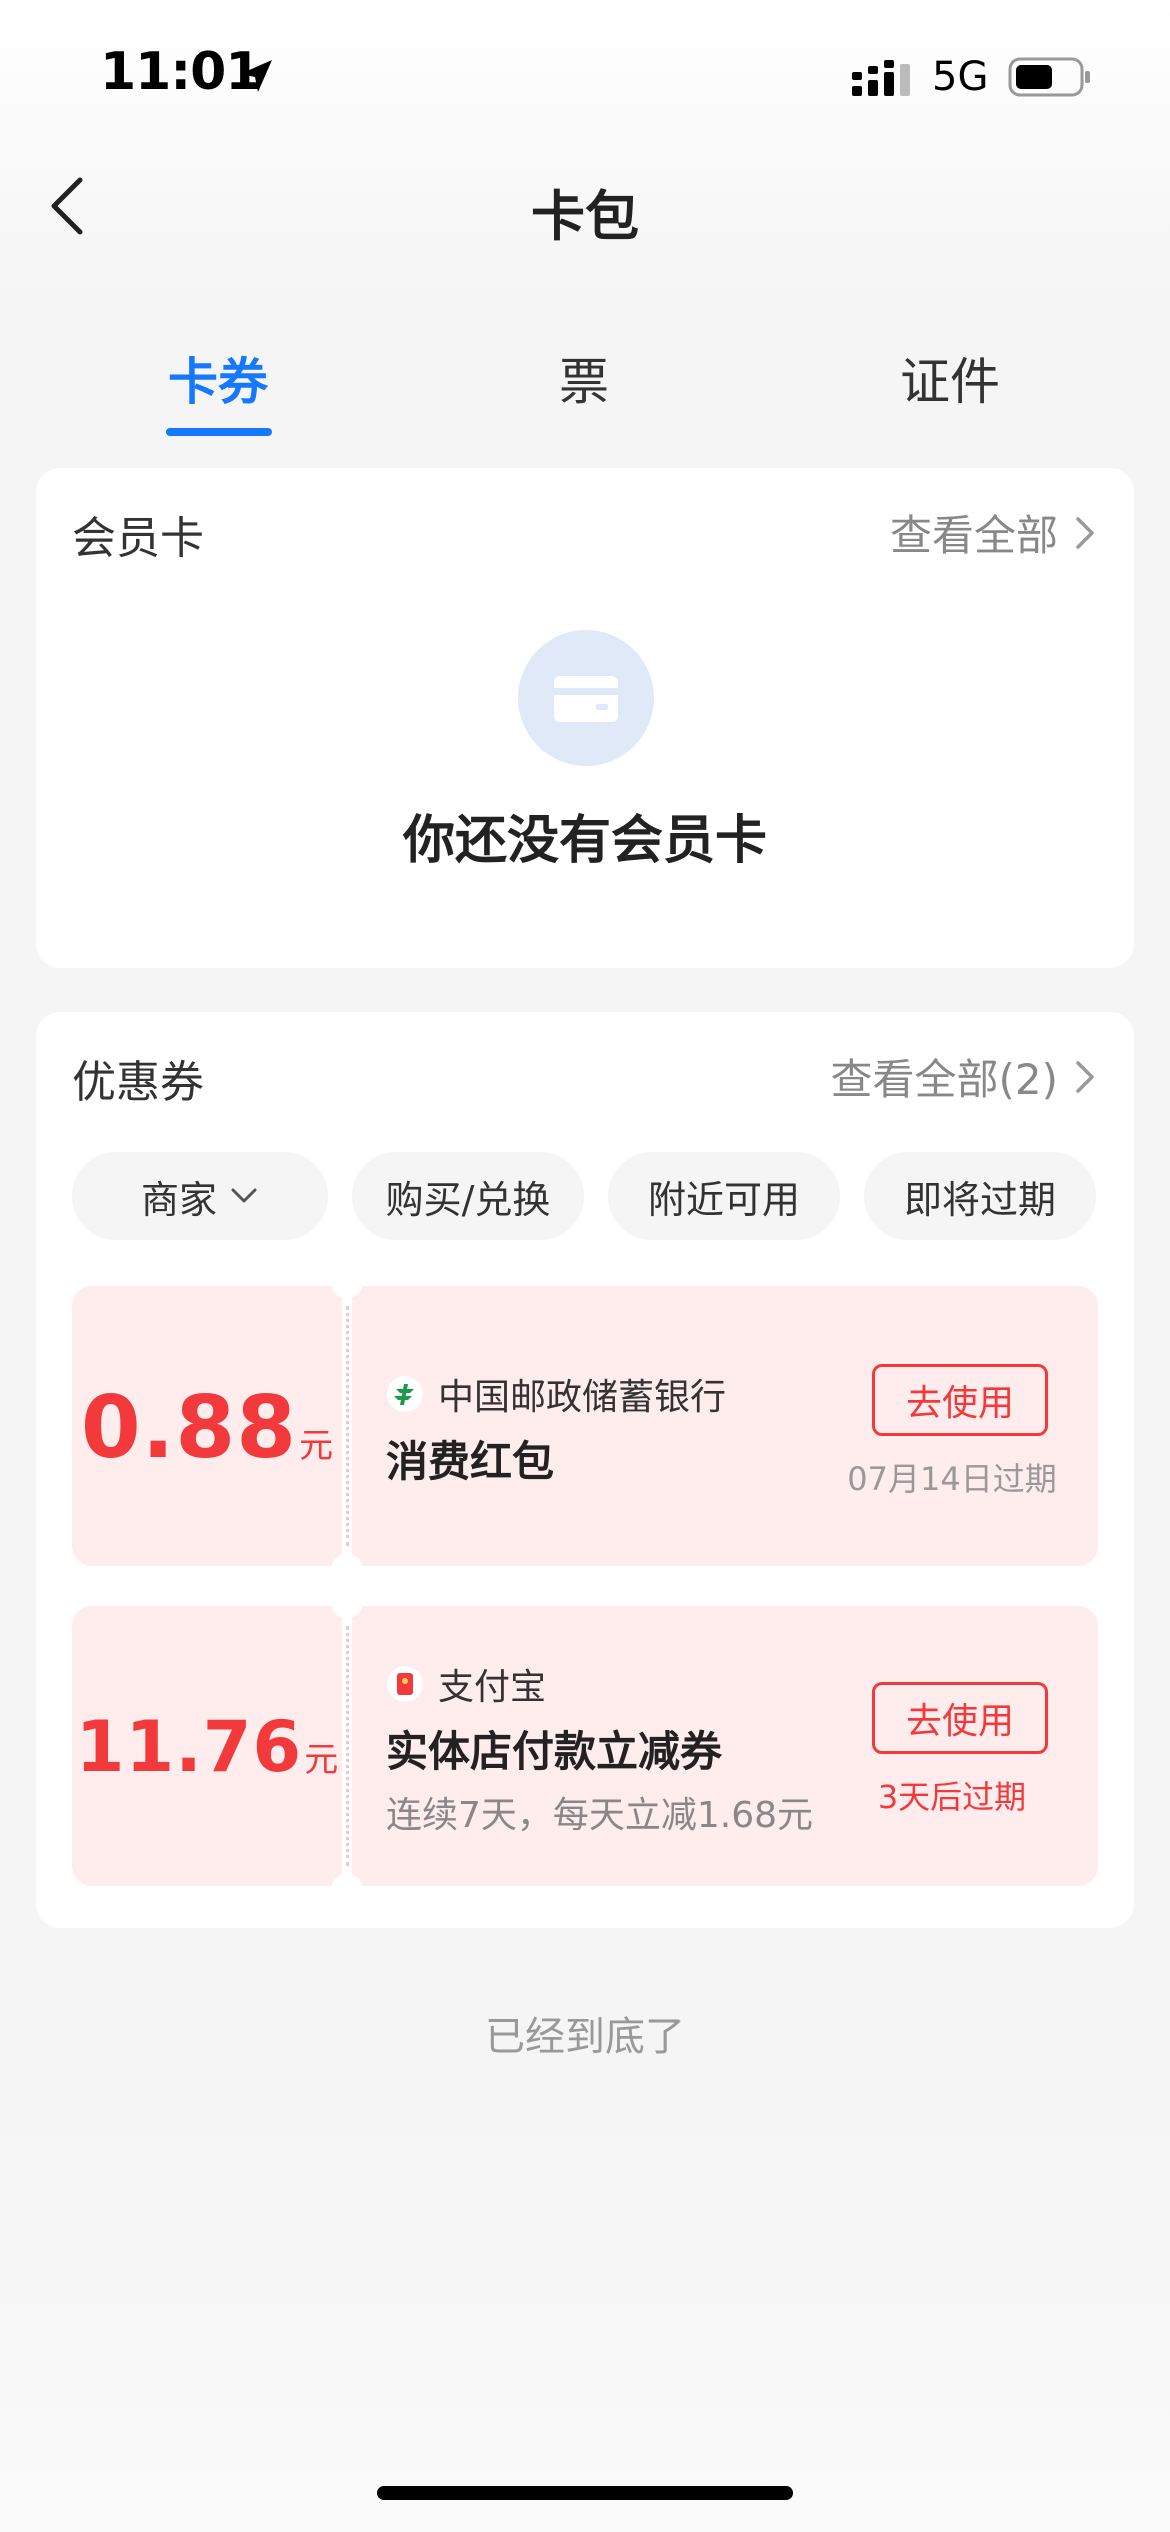  I want to click on filter-purchase-exchange: 购买/兑换, so click(468, 1196).